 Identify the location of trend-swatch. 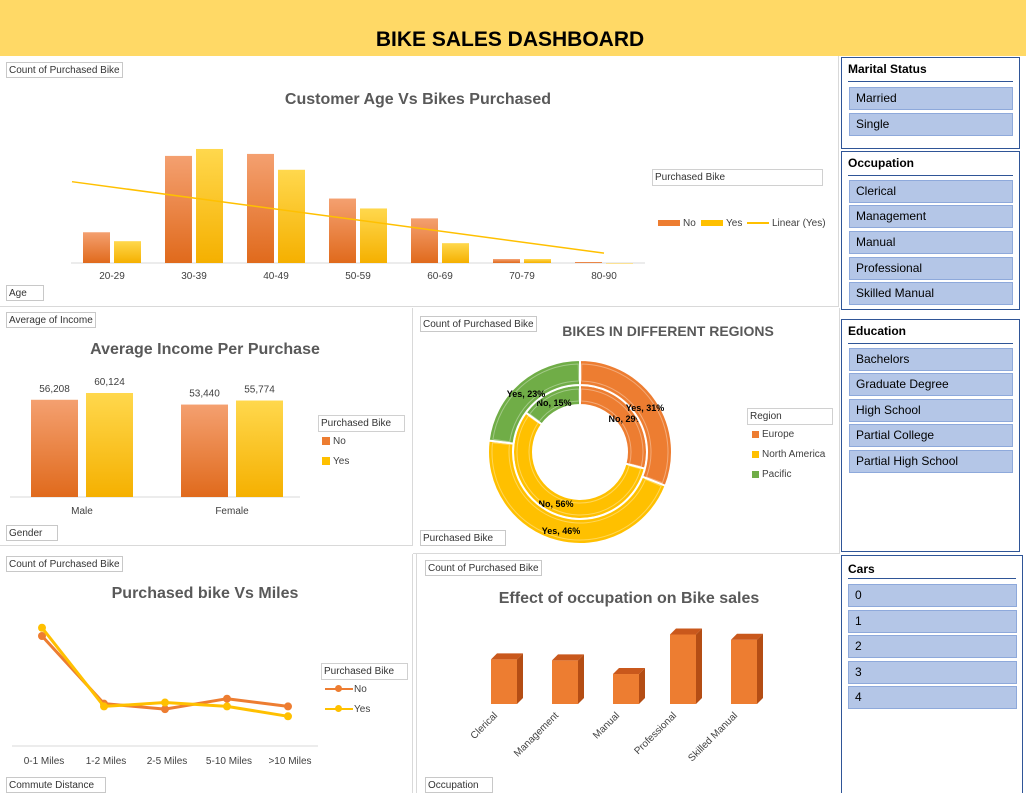
(758, 223).